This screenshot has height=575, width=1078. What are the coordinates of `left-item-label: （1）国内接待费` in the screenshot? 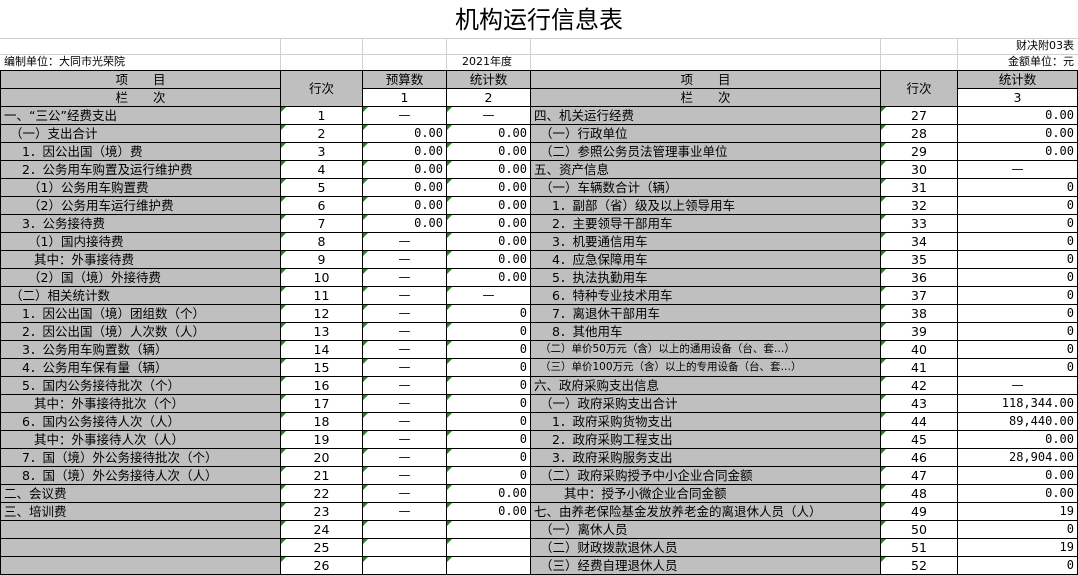 It's located at (140, 241).